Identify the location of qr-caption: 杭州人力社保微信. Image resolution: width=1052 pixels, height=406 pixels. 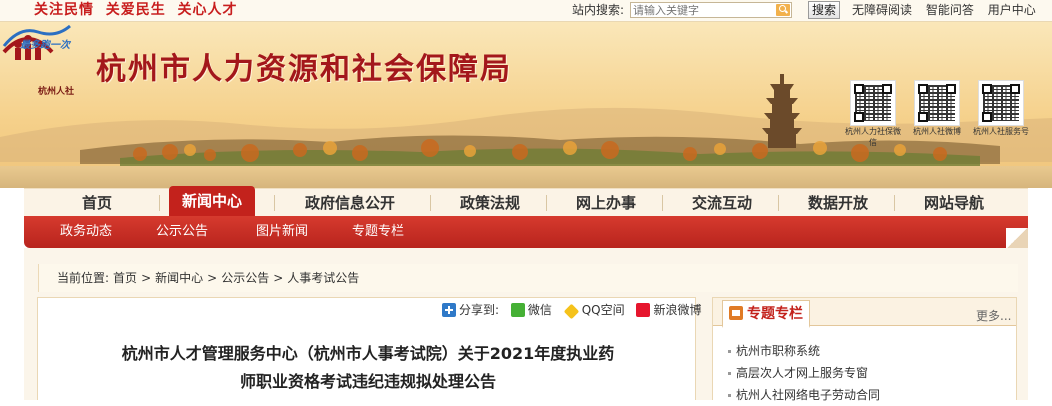
(873, 137).